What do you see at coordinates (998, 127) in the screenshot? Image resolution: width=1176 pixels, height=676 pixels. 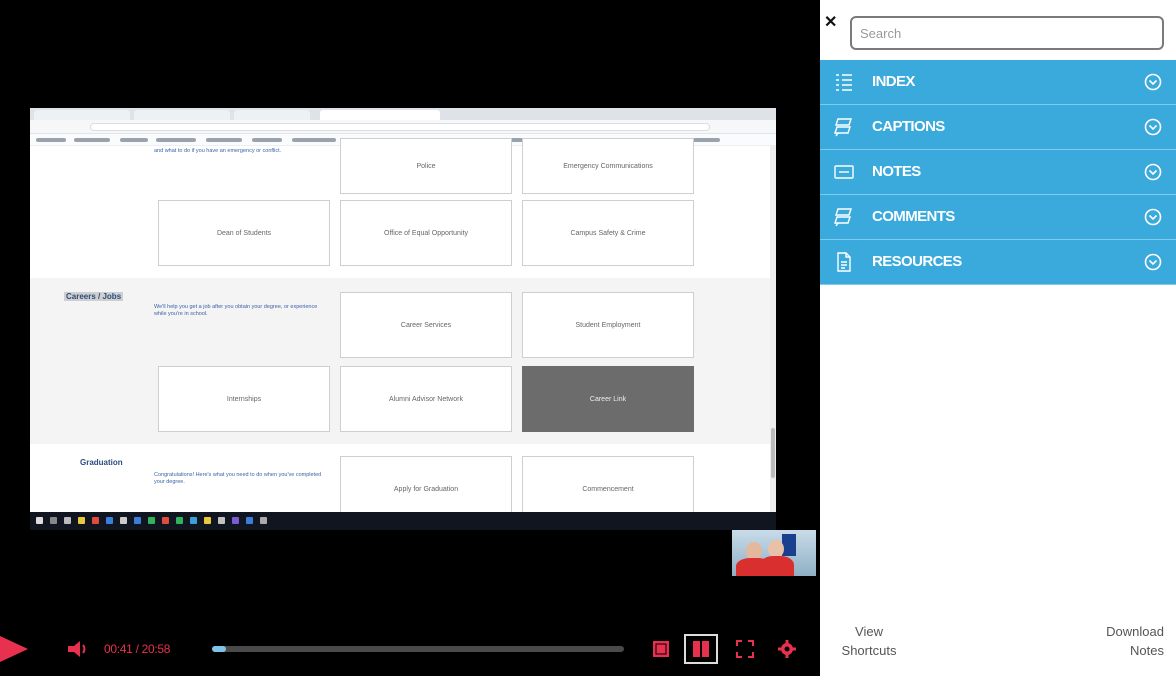 I see `section-captions: CAPTIONS` at bounding box center [998, 127].